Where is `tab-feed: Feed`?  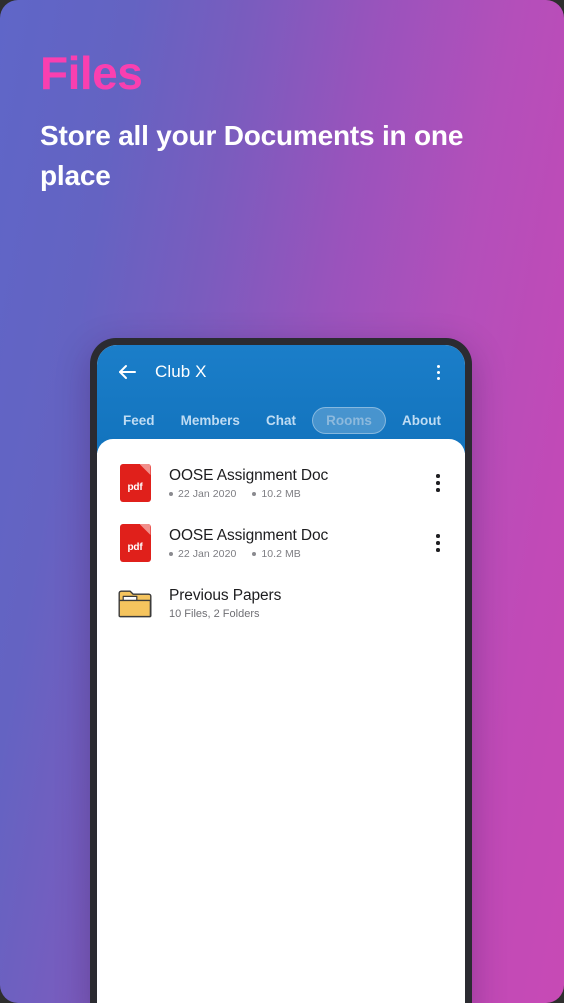 tab-feed: Feed is located at coordinates (139, 420).